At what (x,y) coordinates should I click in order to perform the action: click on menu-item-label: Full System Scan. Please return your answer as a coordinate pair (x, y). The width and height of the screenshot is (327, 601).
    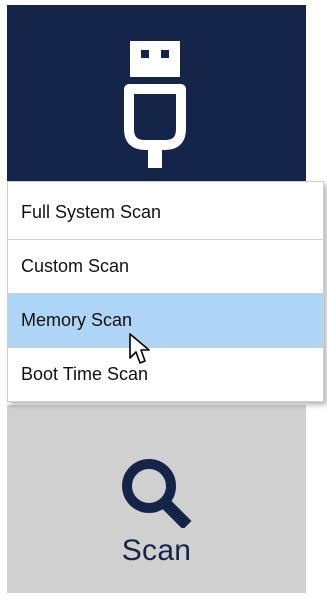
    Looking at the image, I should click on (91, 212).